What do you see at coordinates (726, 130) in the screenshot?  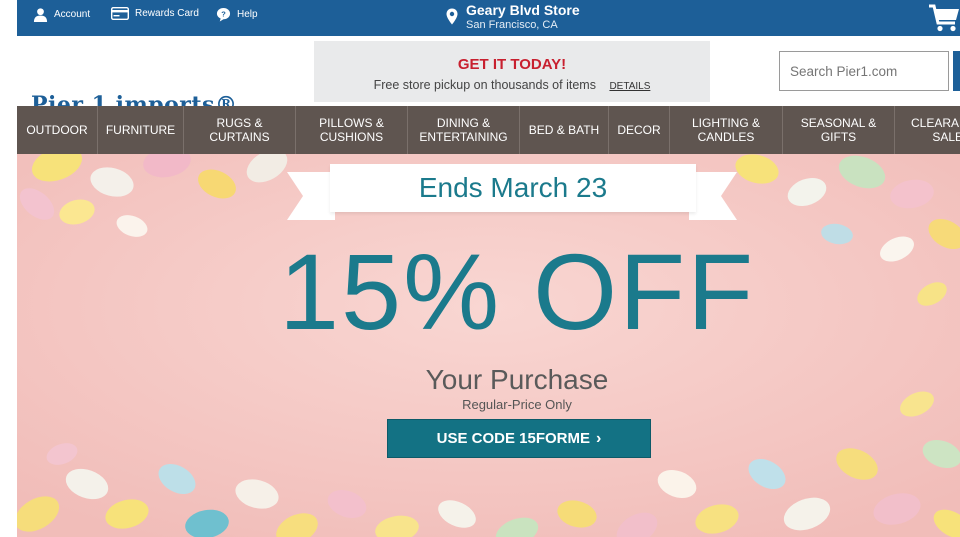 I see `nav-lighting-candles: LIGHTING & CANDLES` at bounding box center [726, 130].